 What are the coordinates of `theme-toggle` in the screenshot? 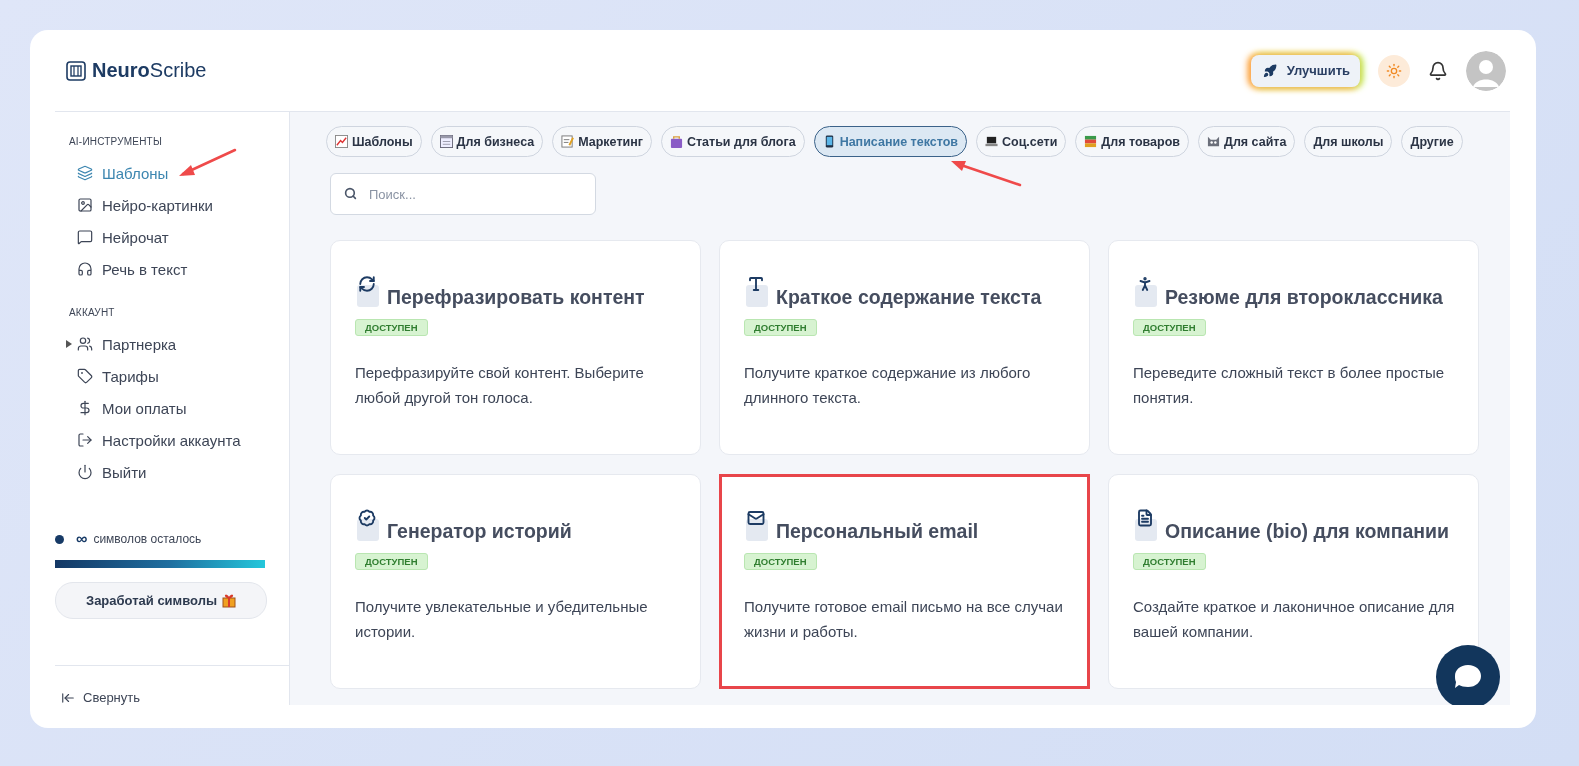 It's located at (1394, 70).